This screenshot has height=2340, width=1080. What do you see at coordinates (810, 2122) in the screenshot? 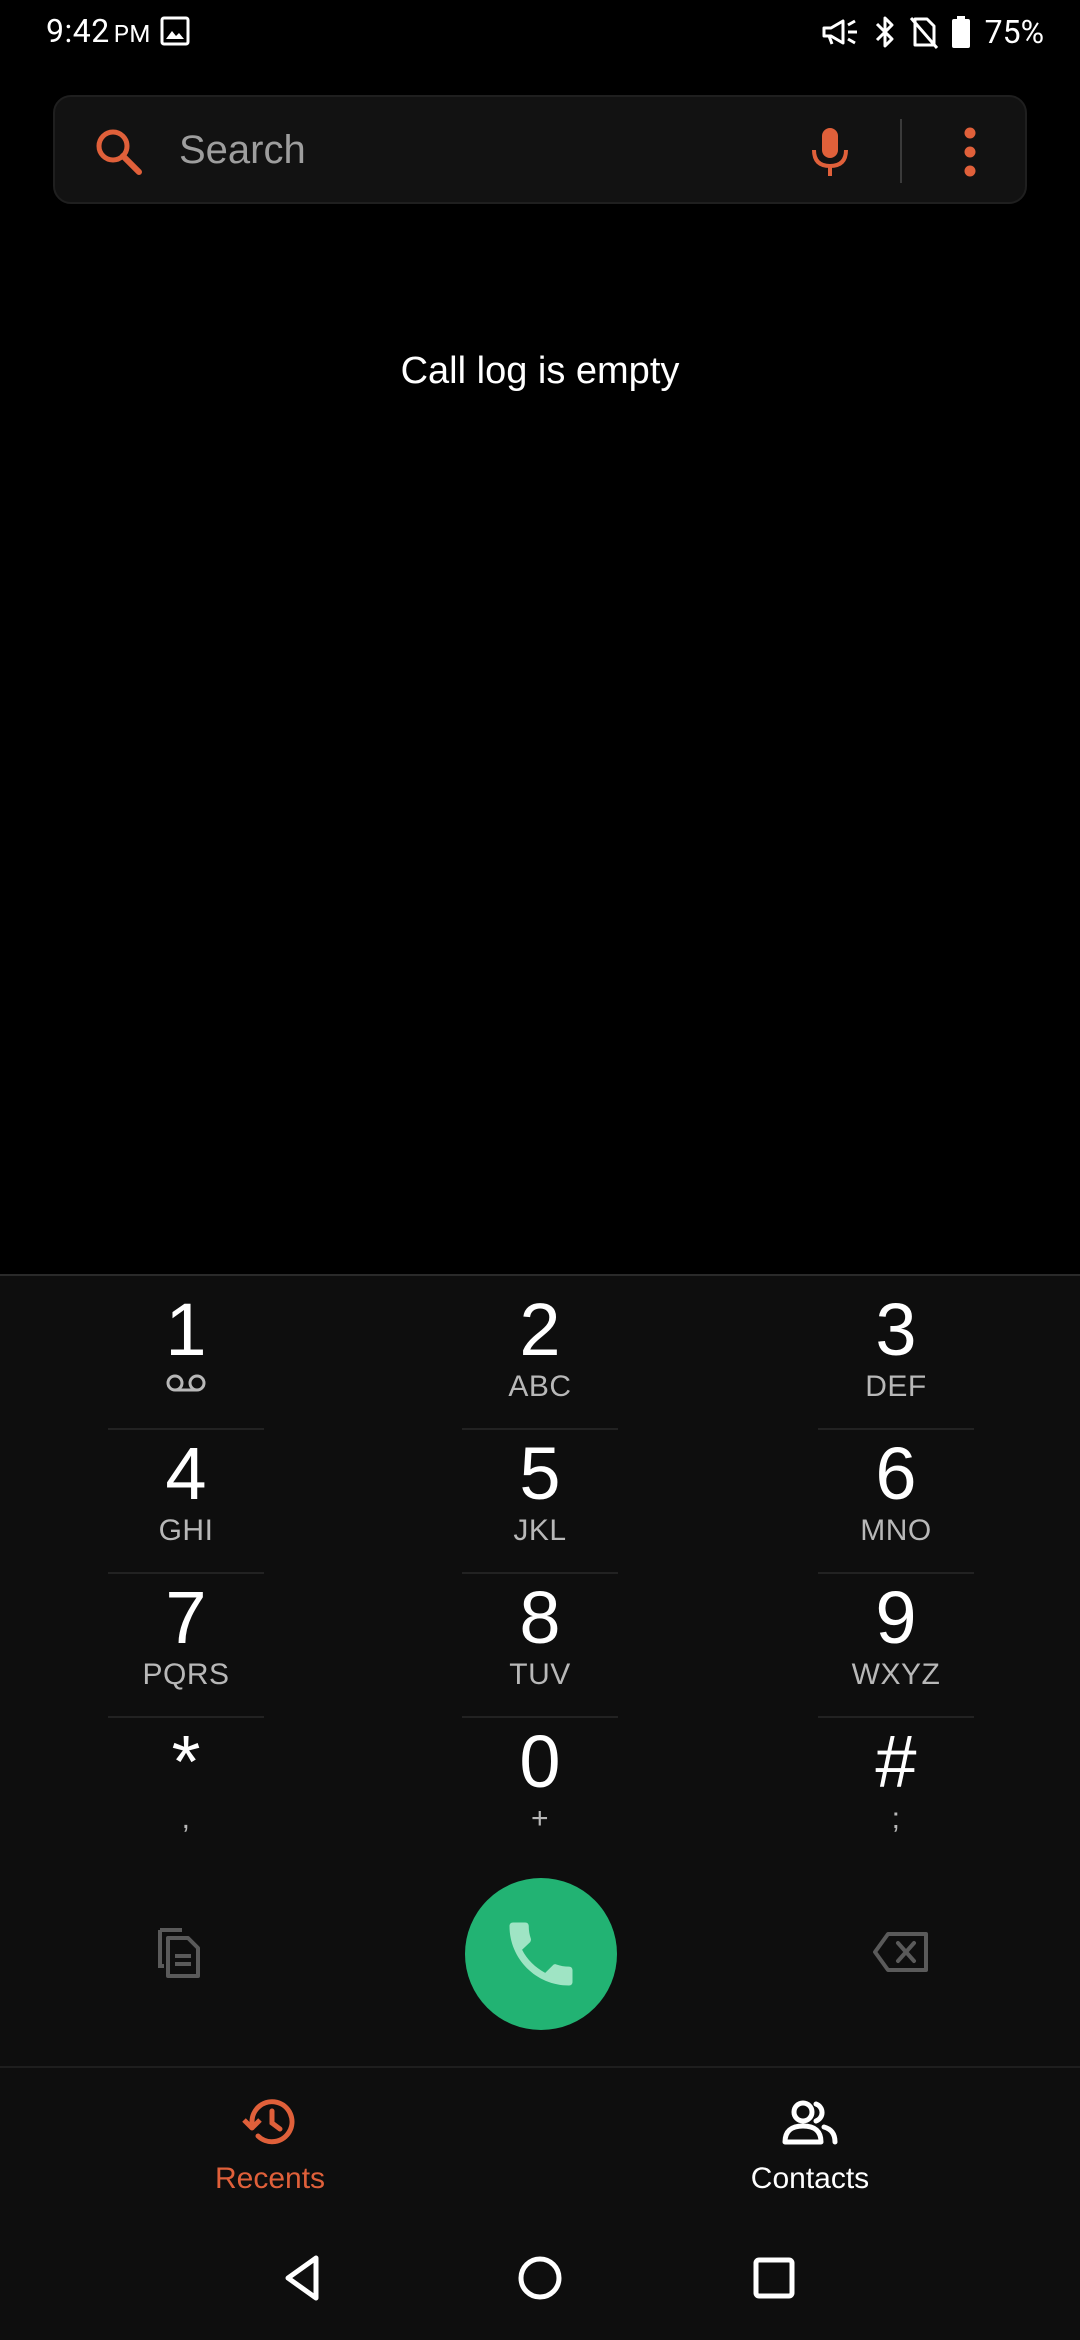
I see `contacts-icon` at bounding box center [810, 2122].